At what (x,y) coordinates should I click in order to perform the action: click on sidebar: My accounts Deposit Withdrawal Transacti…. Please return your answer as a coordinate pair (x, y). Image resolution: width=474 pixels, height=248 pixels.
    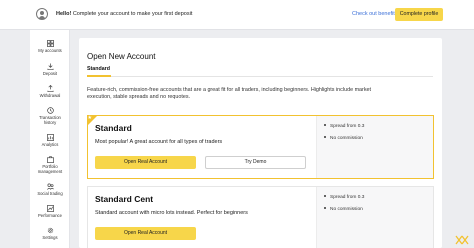
    Looking at the image, I should click on (50, 139).